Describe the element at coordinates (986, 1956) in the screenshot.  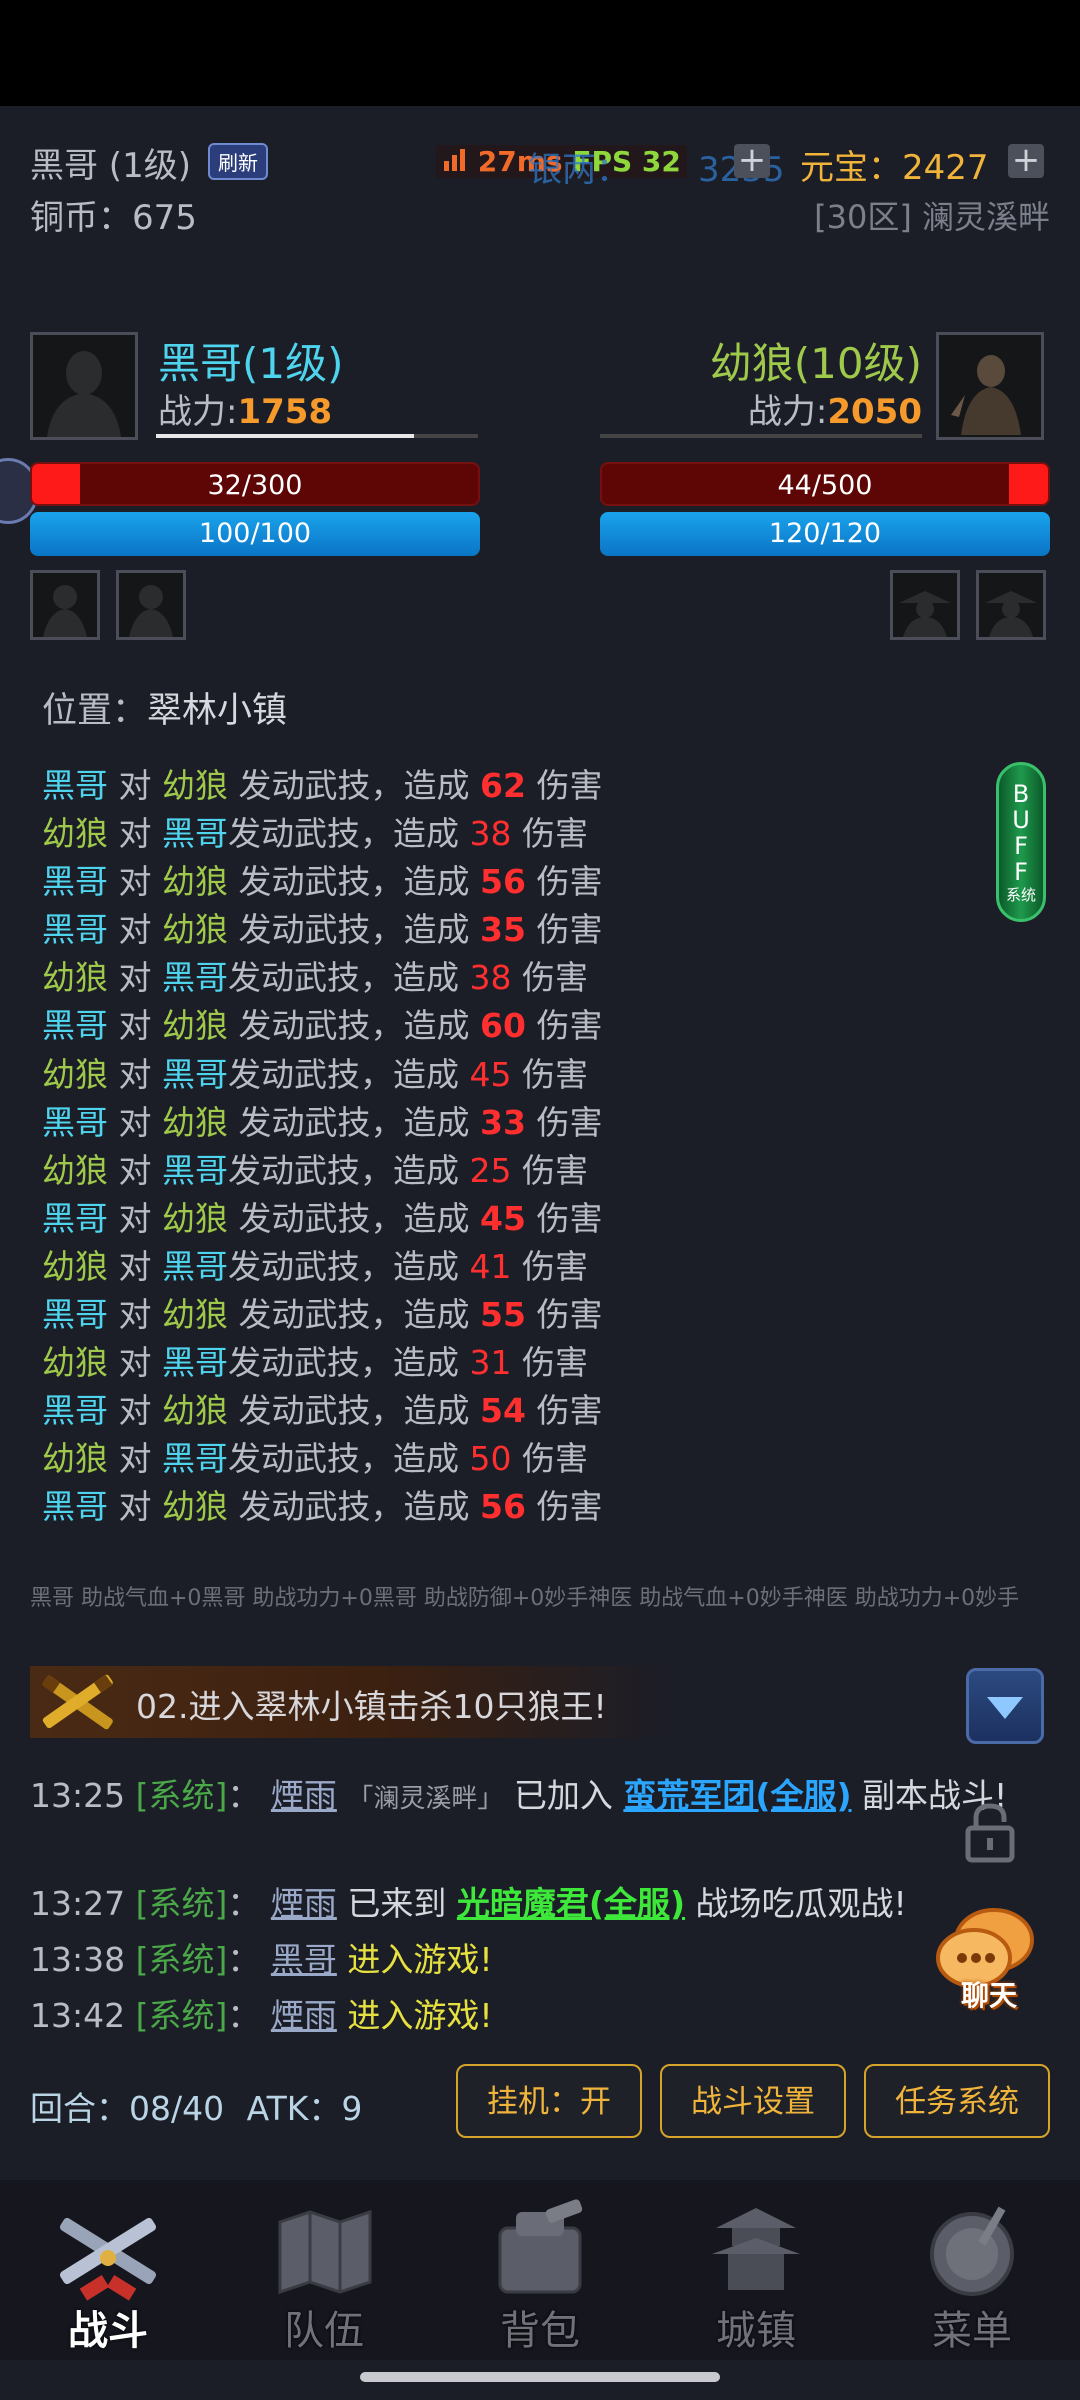
I see `chat-button: 聊天` at that location.